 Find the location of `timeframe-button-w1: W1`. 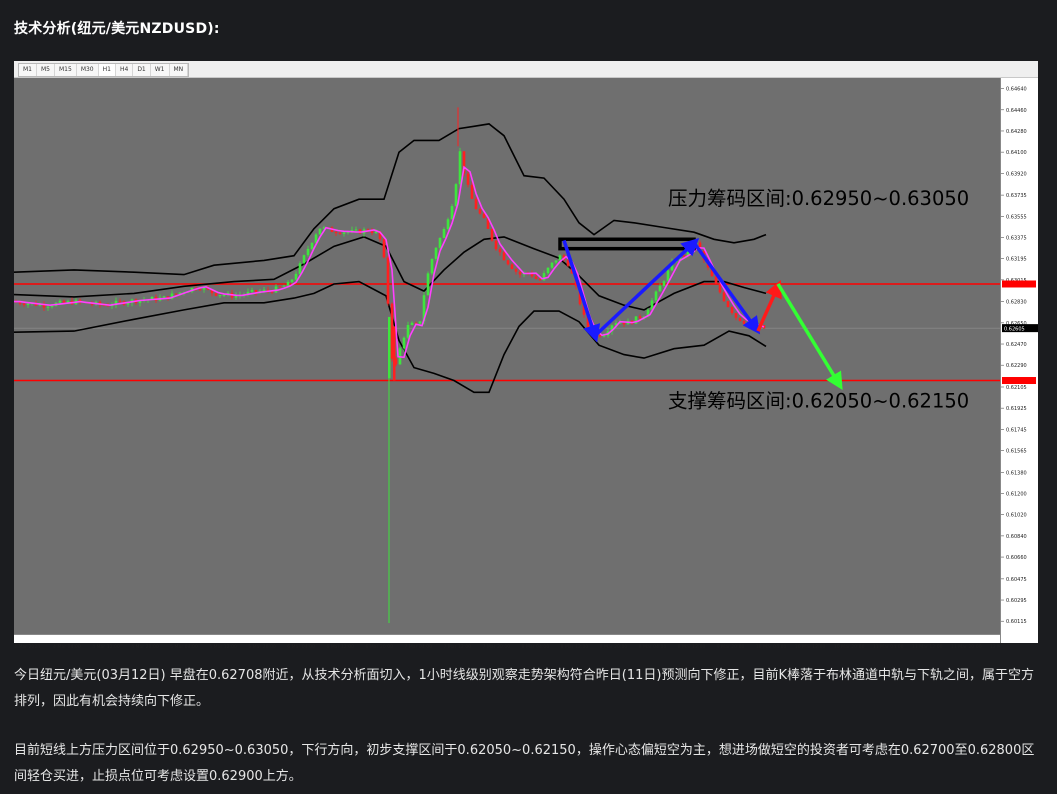

timeframe-button-w1: W1 is located at coordinates (160, 70).